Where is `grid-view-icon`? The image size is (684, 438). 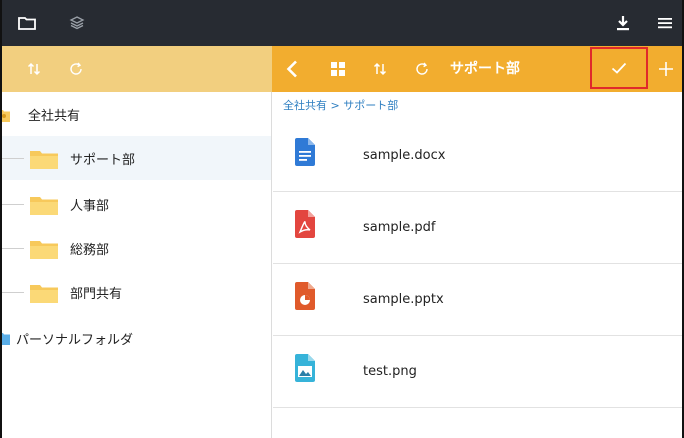
grid-view-icon is located at coordinates (338, 69).